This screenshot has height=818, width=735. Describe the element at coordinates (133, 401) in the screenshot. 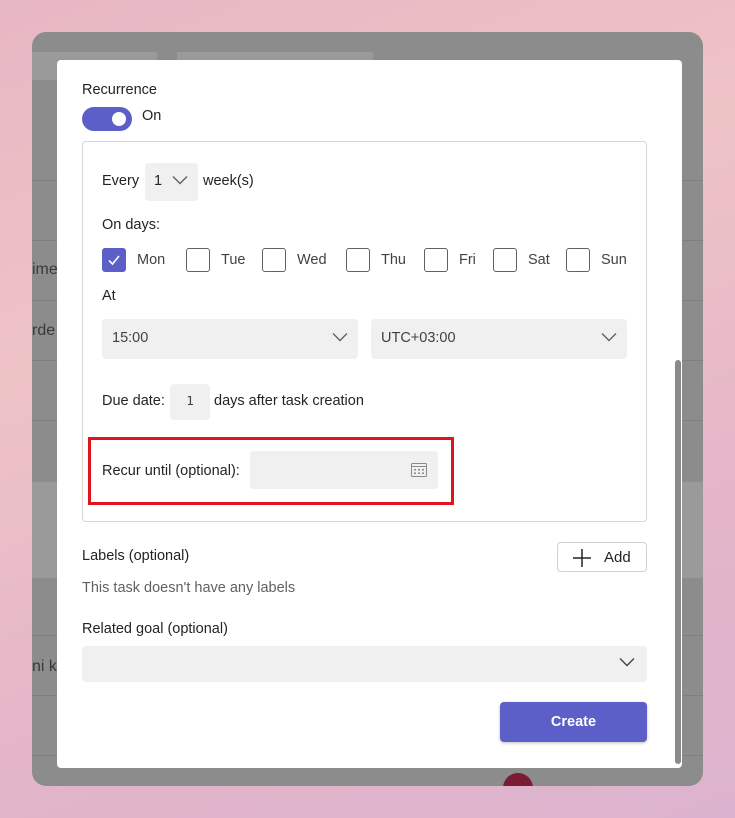

I see `due-date-label: Due date:` at that location.